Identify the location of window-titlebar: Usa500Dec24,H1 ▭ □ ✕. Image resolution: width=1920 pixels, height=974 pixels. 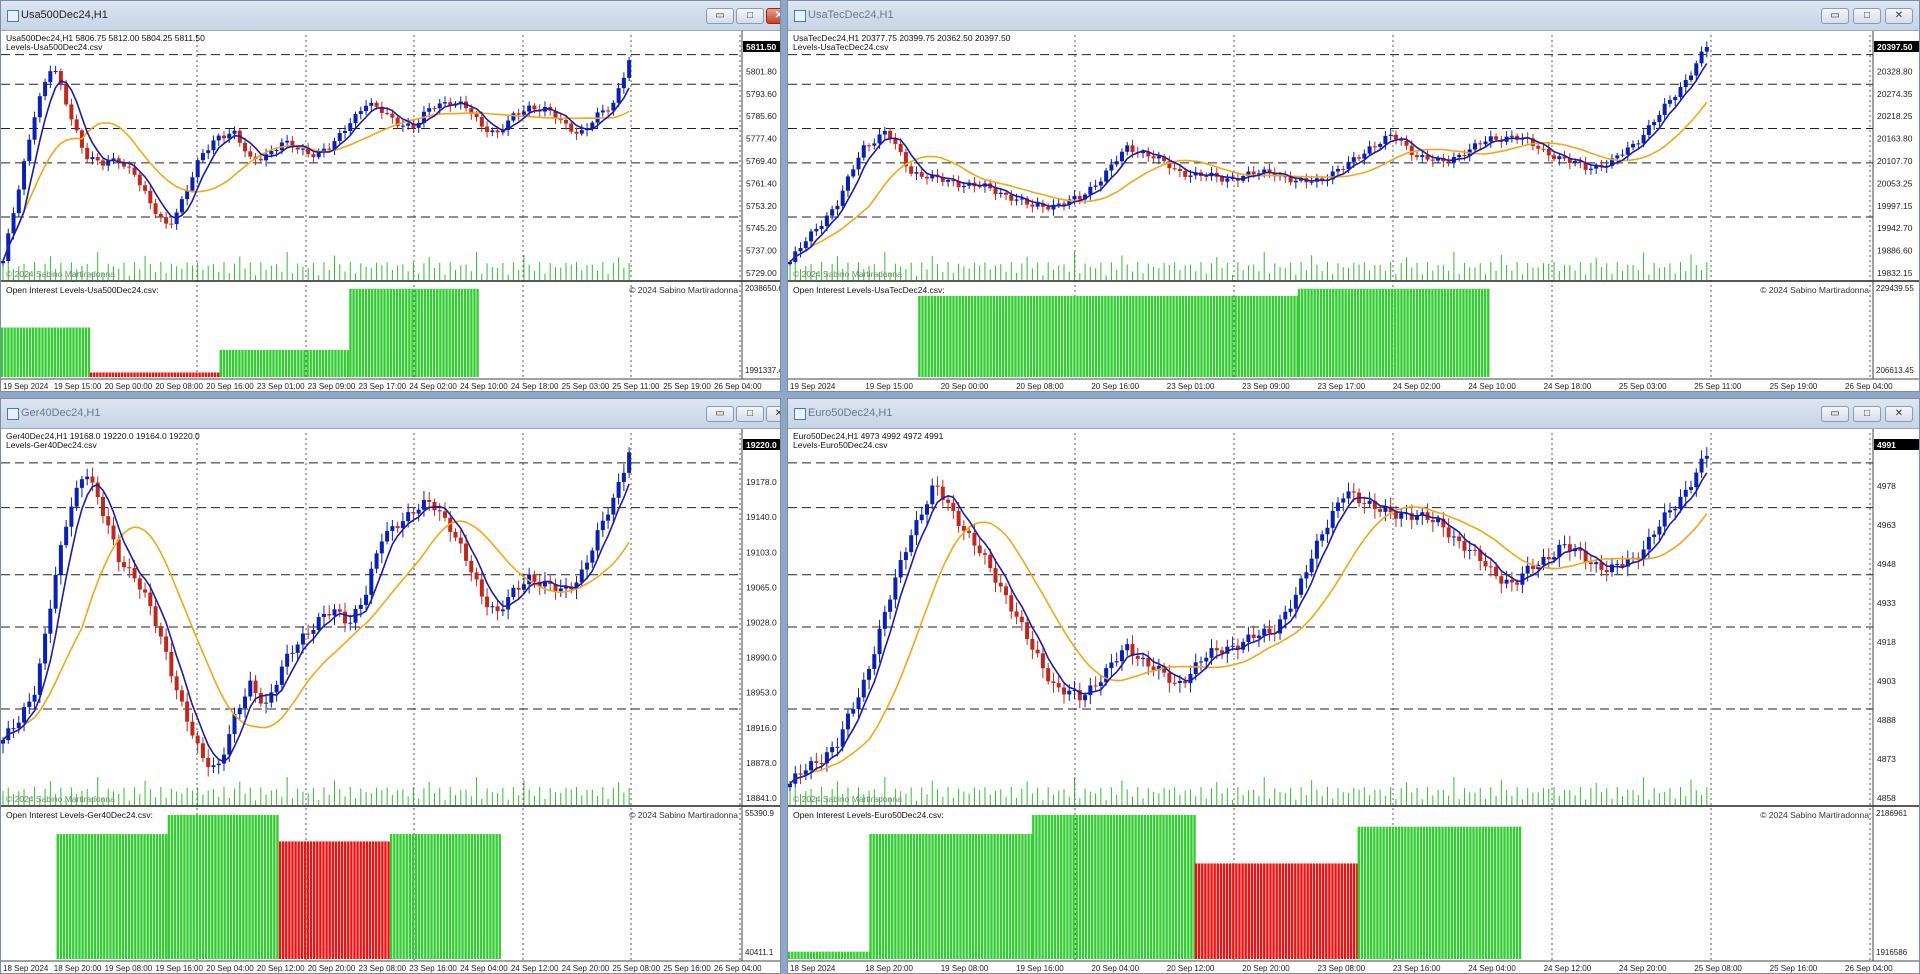
(390, 16).